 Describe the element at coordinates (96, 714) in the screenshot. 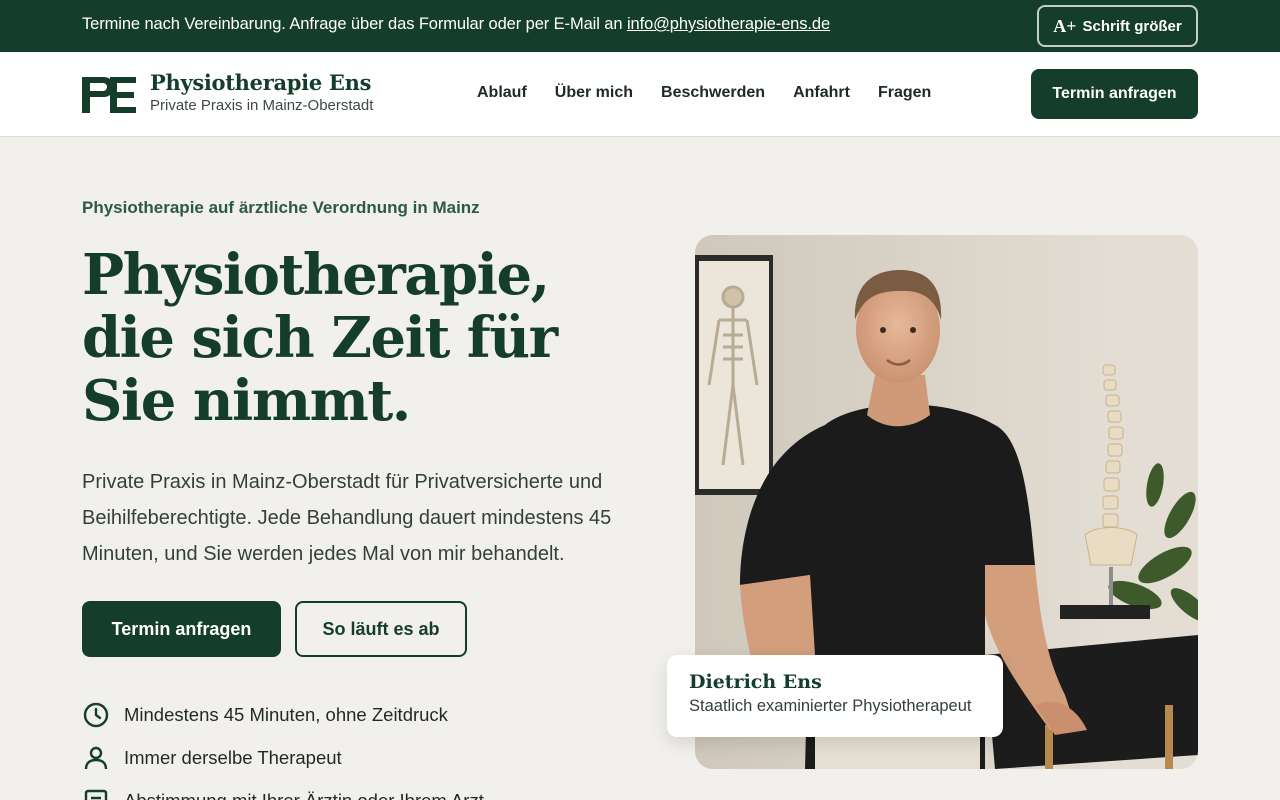

I see `clock-icon` at that location.